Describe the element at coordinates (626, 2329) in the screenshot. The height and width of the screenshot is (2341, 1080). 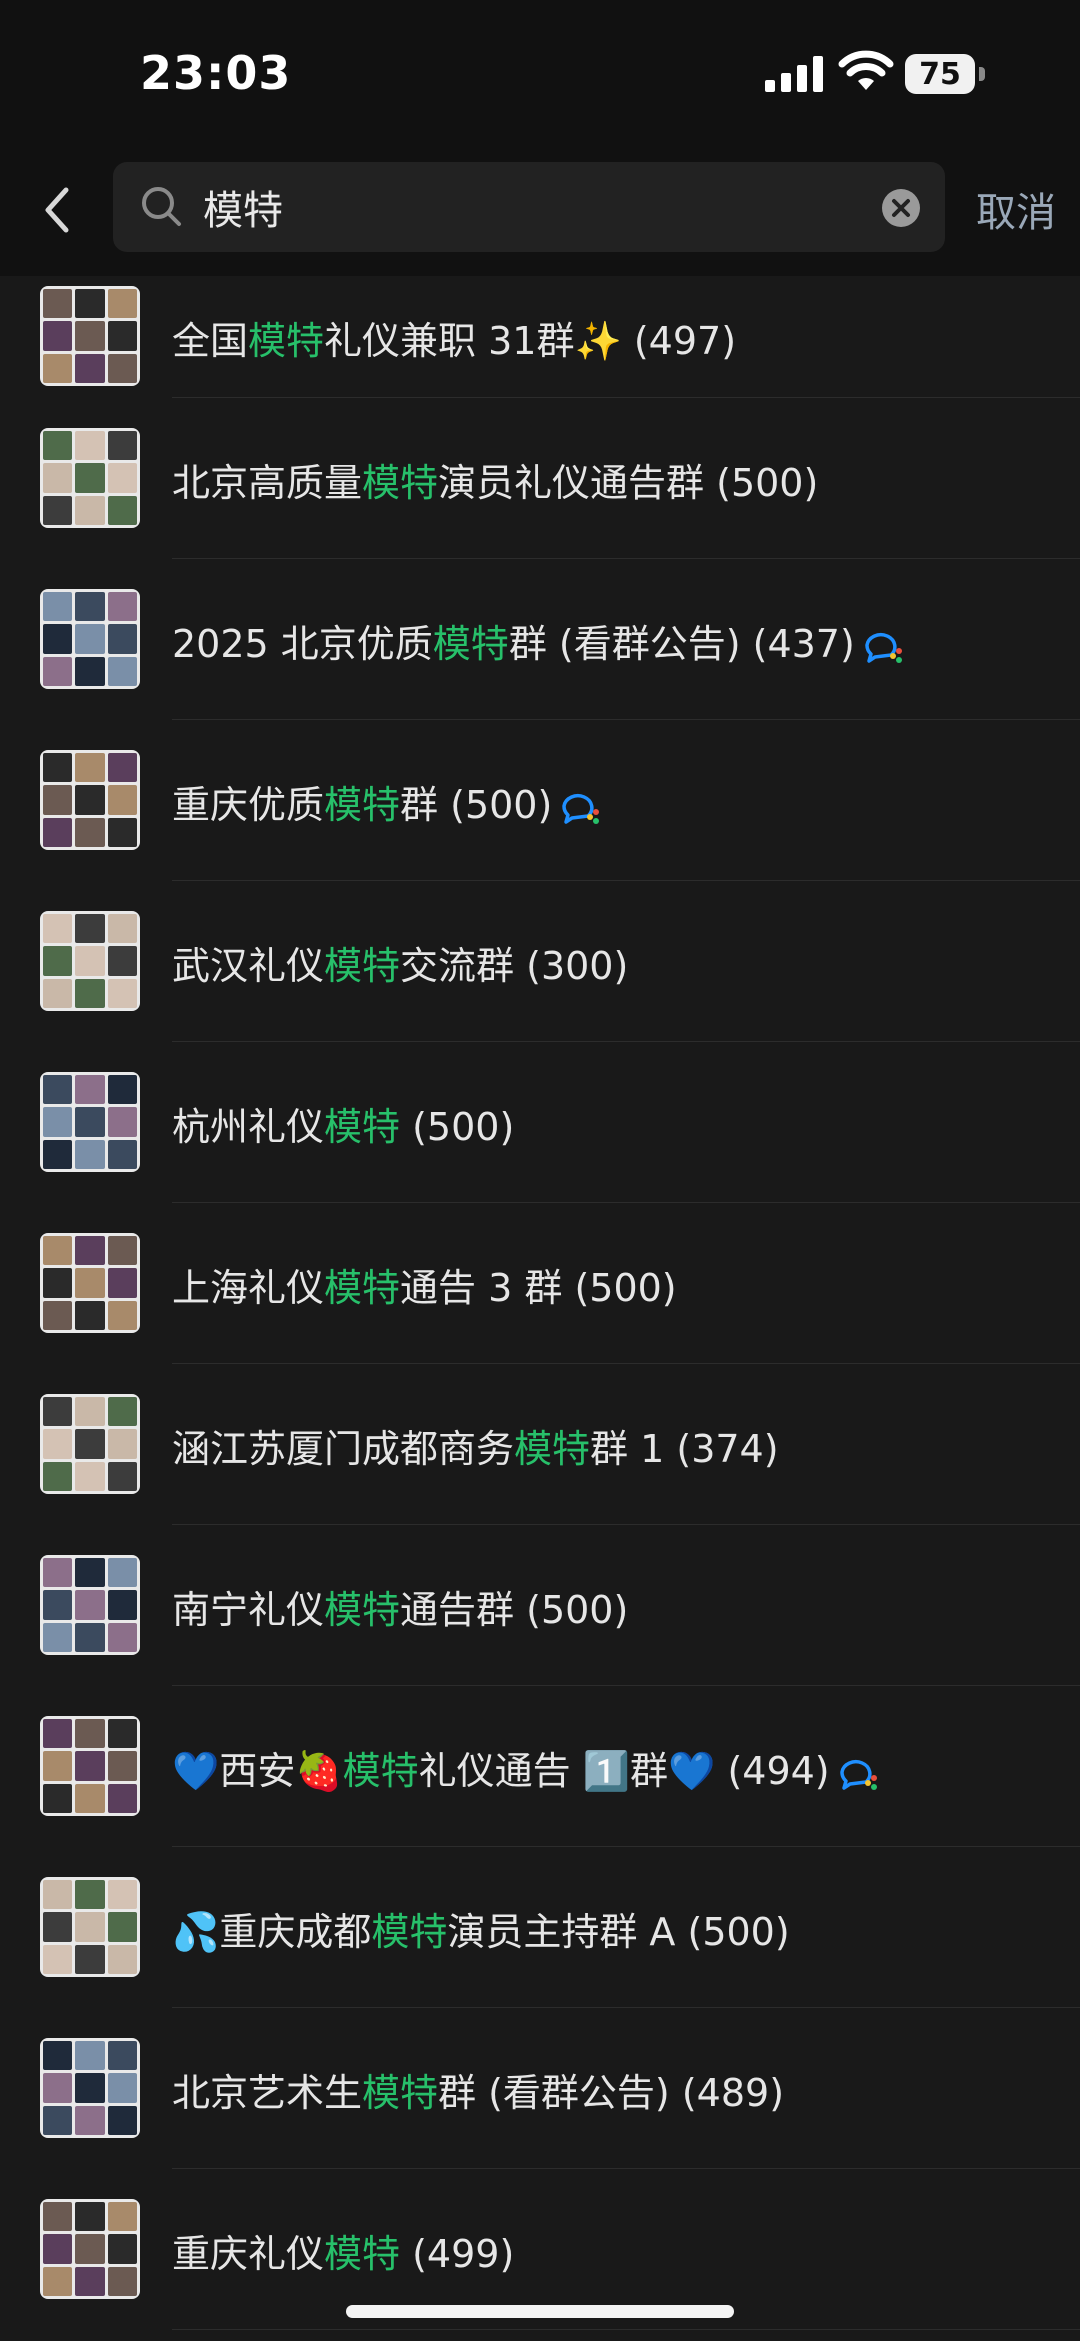
I see `row-divider` at that location.